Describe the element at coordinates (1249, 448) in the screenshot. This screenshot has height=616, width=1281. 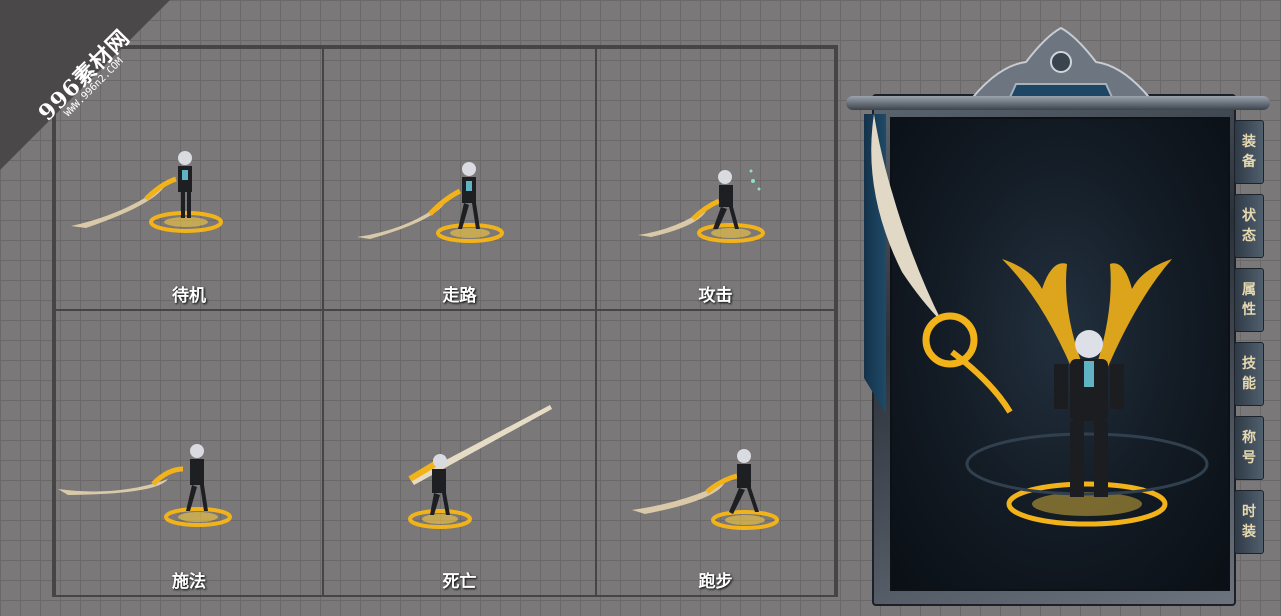
I see `tab-titles: 称号` at that location.